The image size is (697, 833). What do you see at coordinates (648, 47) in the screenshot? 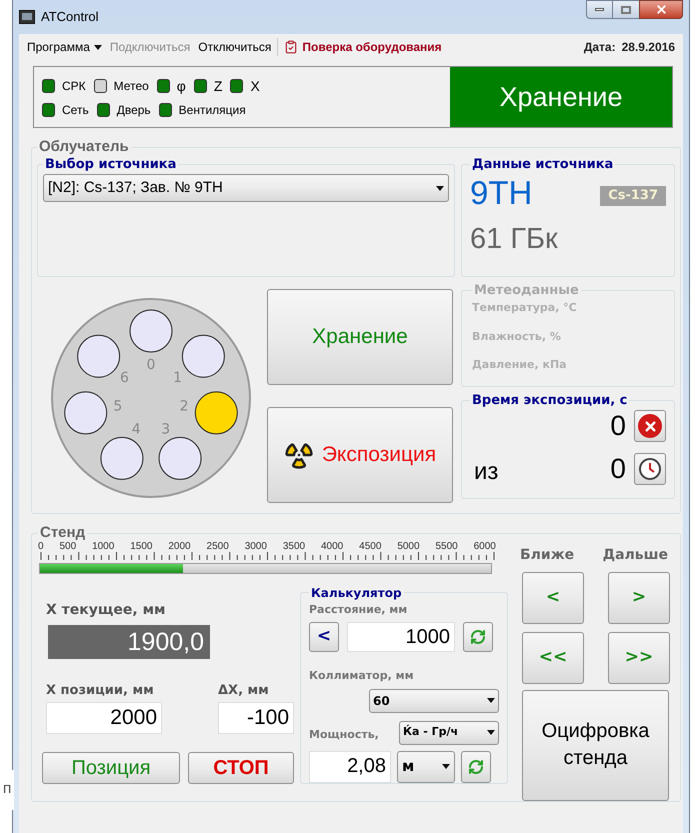
I see `date-value: 28.9.2016` at bounding box center [648, 47].